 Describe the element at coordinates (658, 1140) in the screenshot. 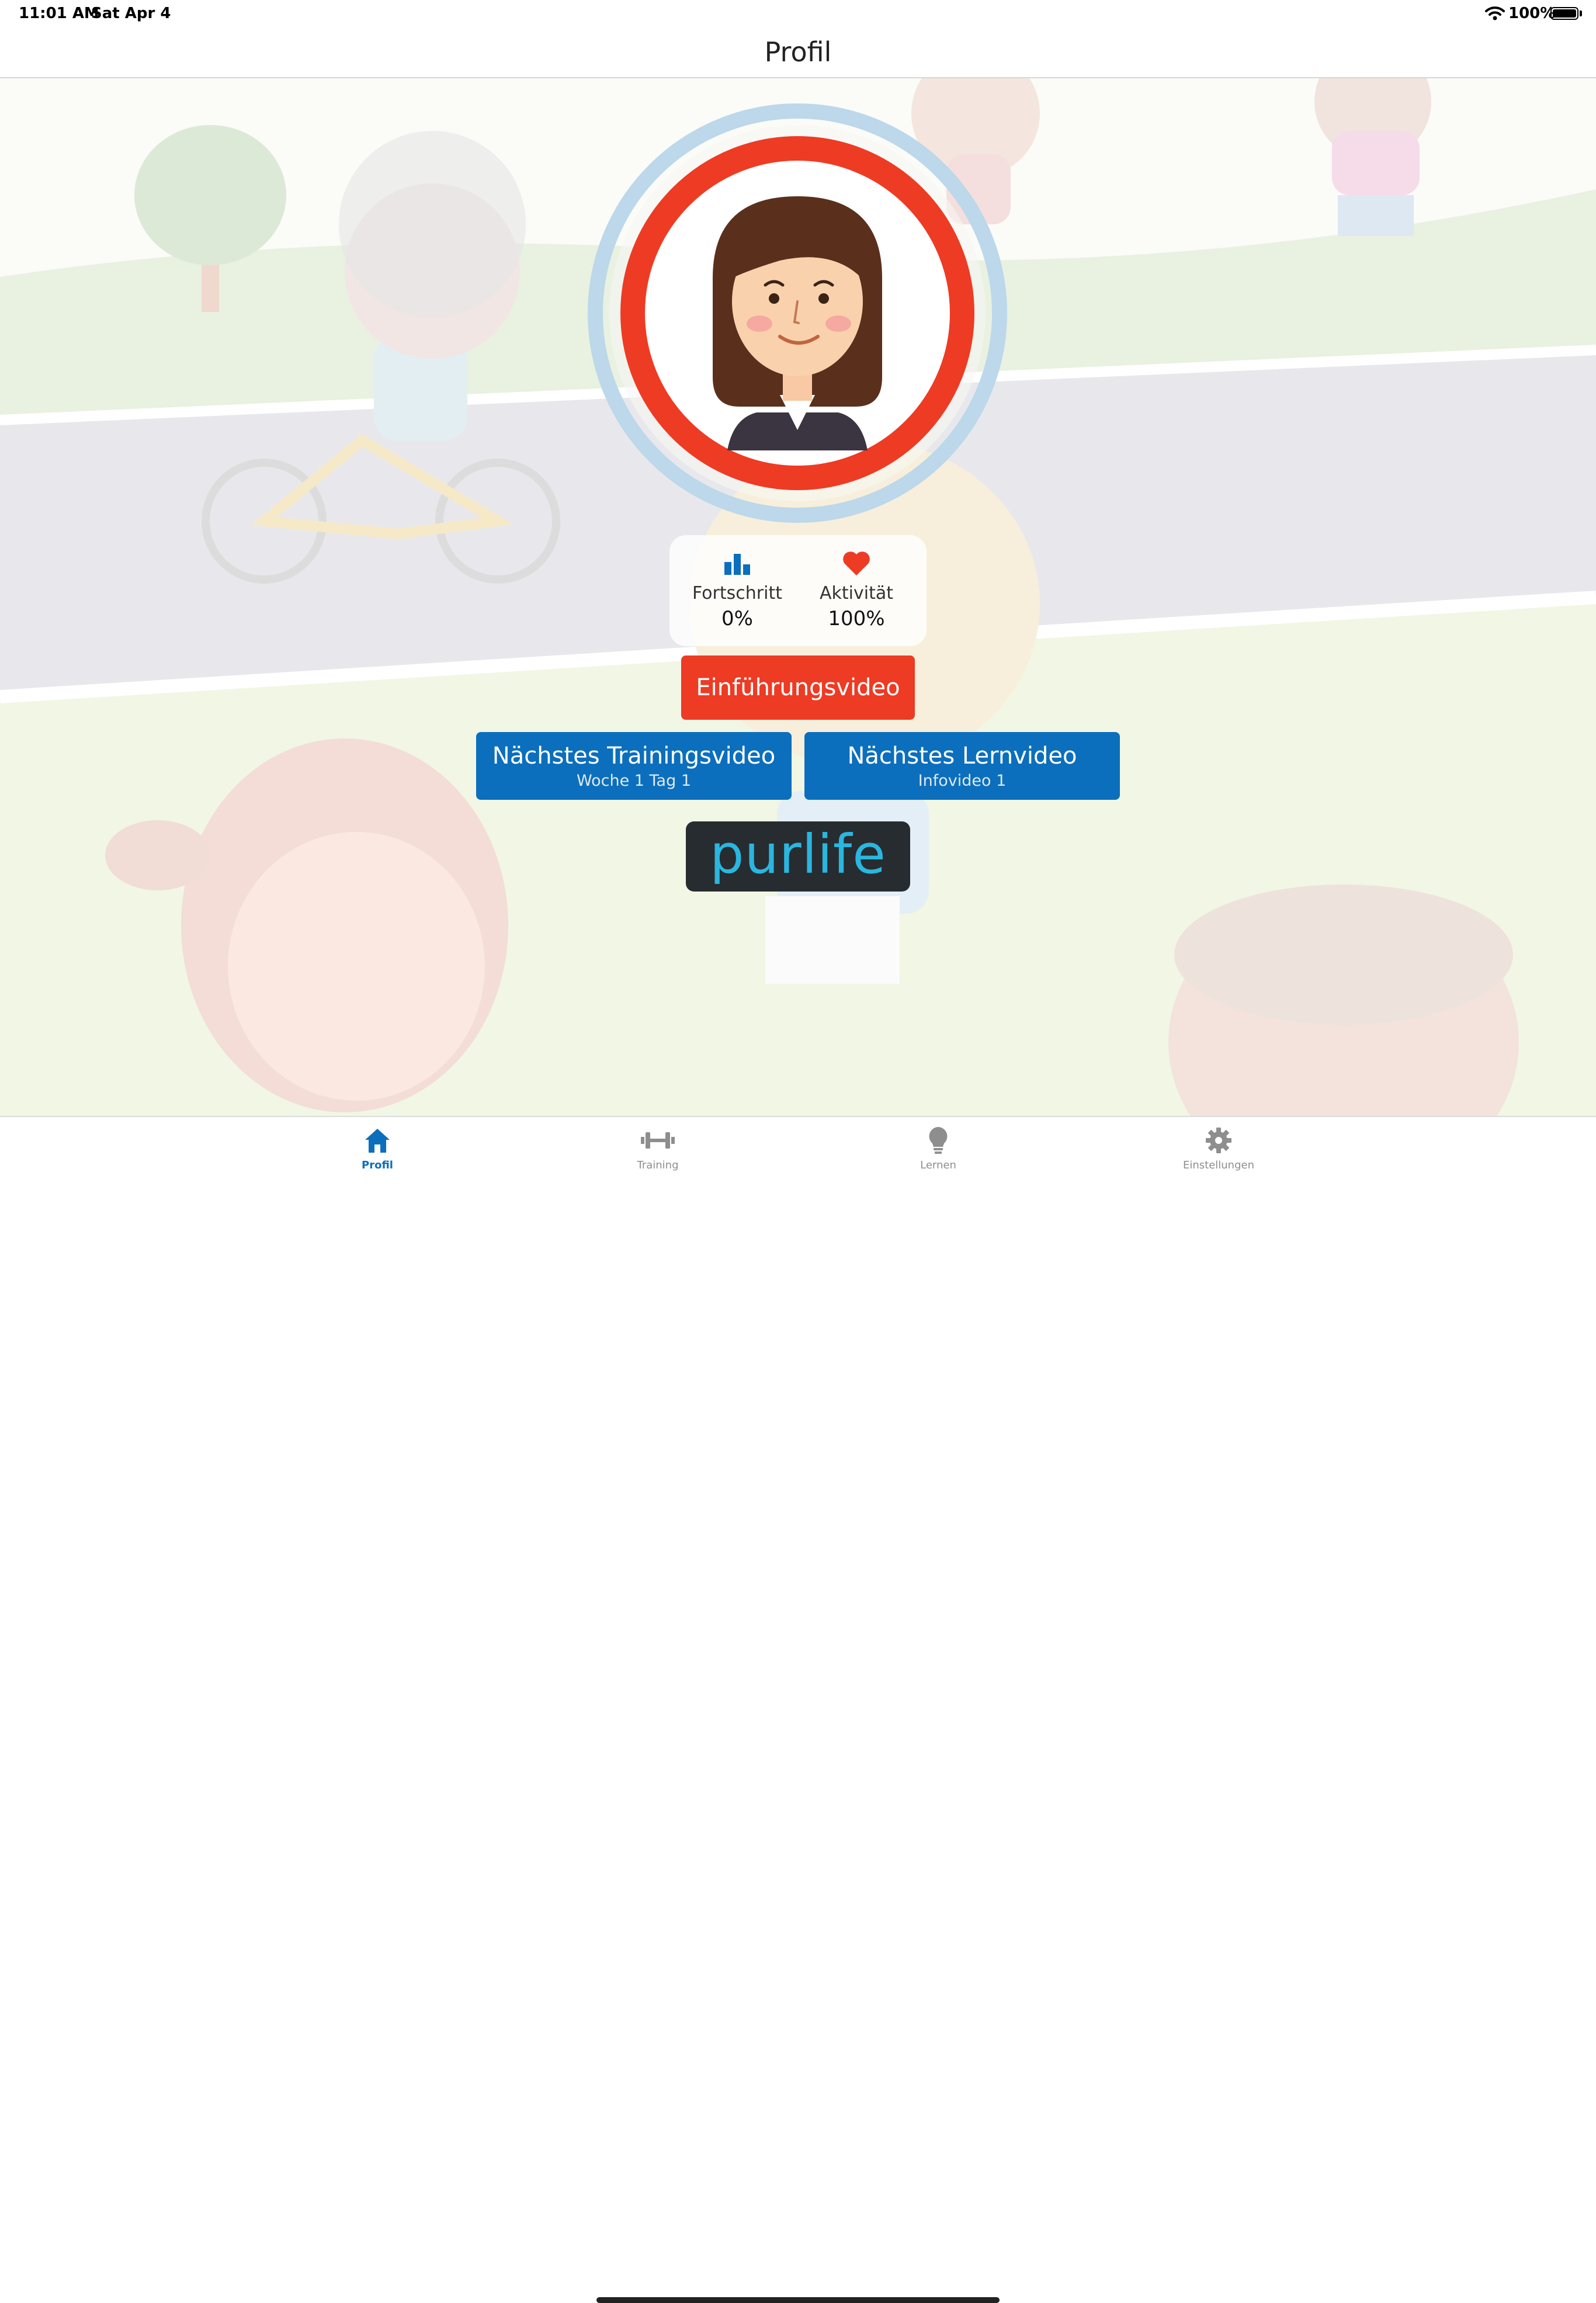

I see `dumbbell-icon` at that location.